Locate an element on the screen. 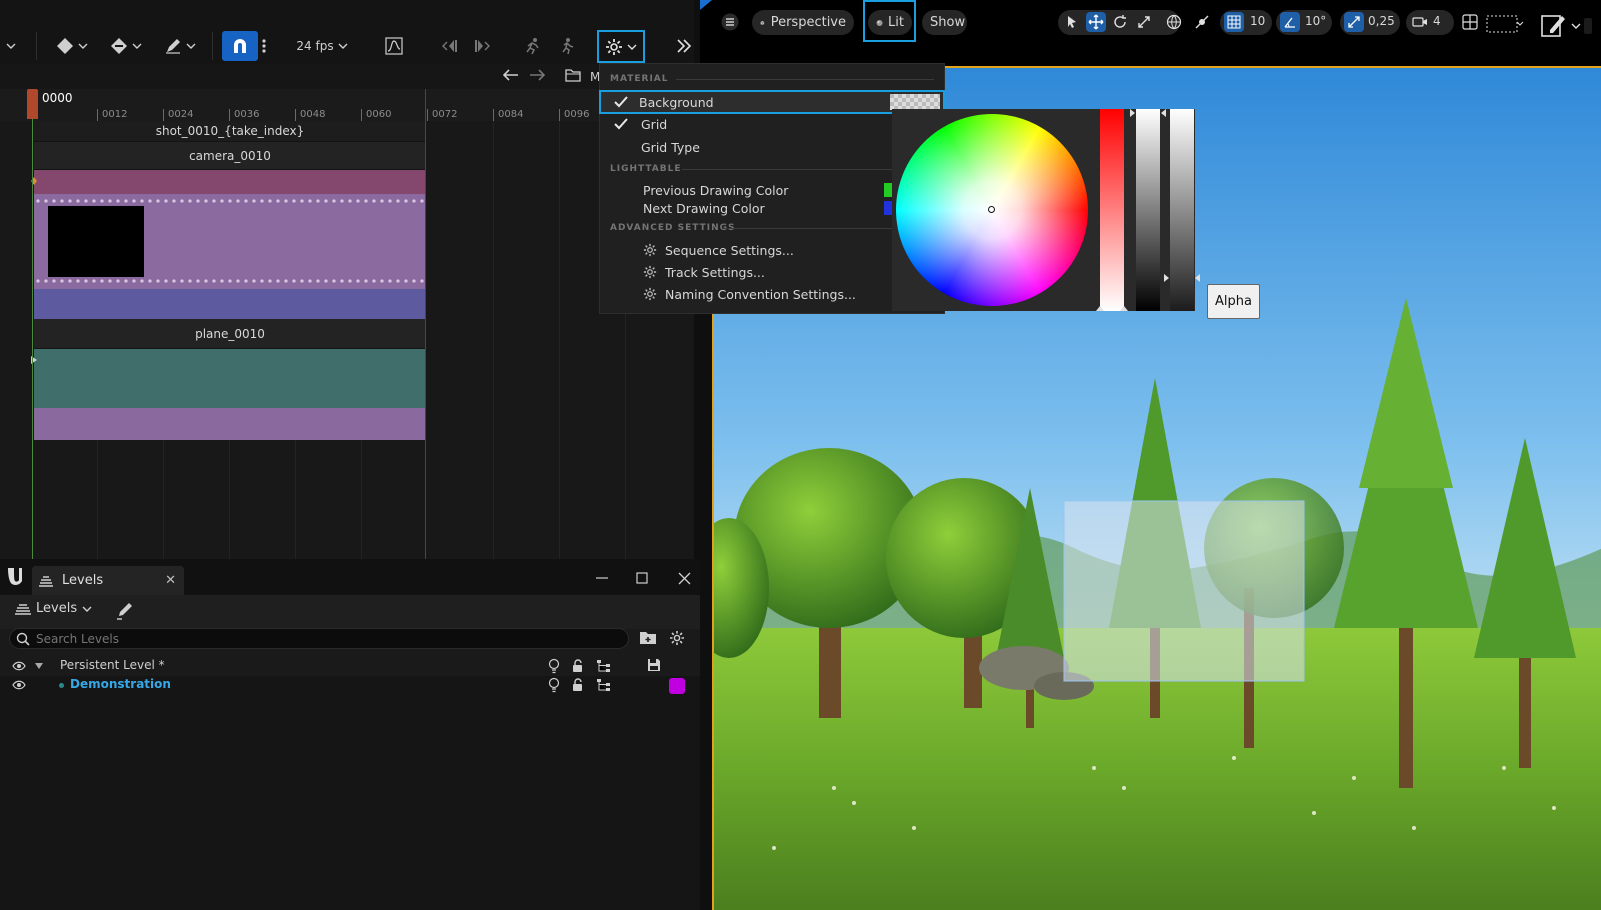 The width and height of the screenshot is (1601, 910). surface-snap-icon is located at coordinates (1202, 22).